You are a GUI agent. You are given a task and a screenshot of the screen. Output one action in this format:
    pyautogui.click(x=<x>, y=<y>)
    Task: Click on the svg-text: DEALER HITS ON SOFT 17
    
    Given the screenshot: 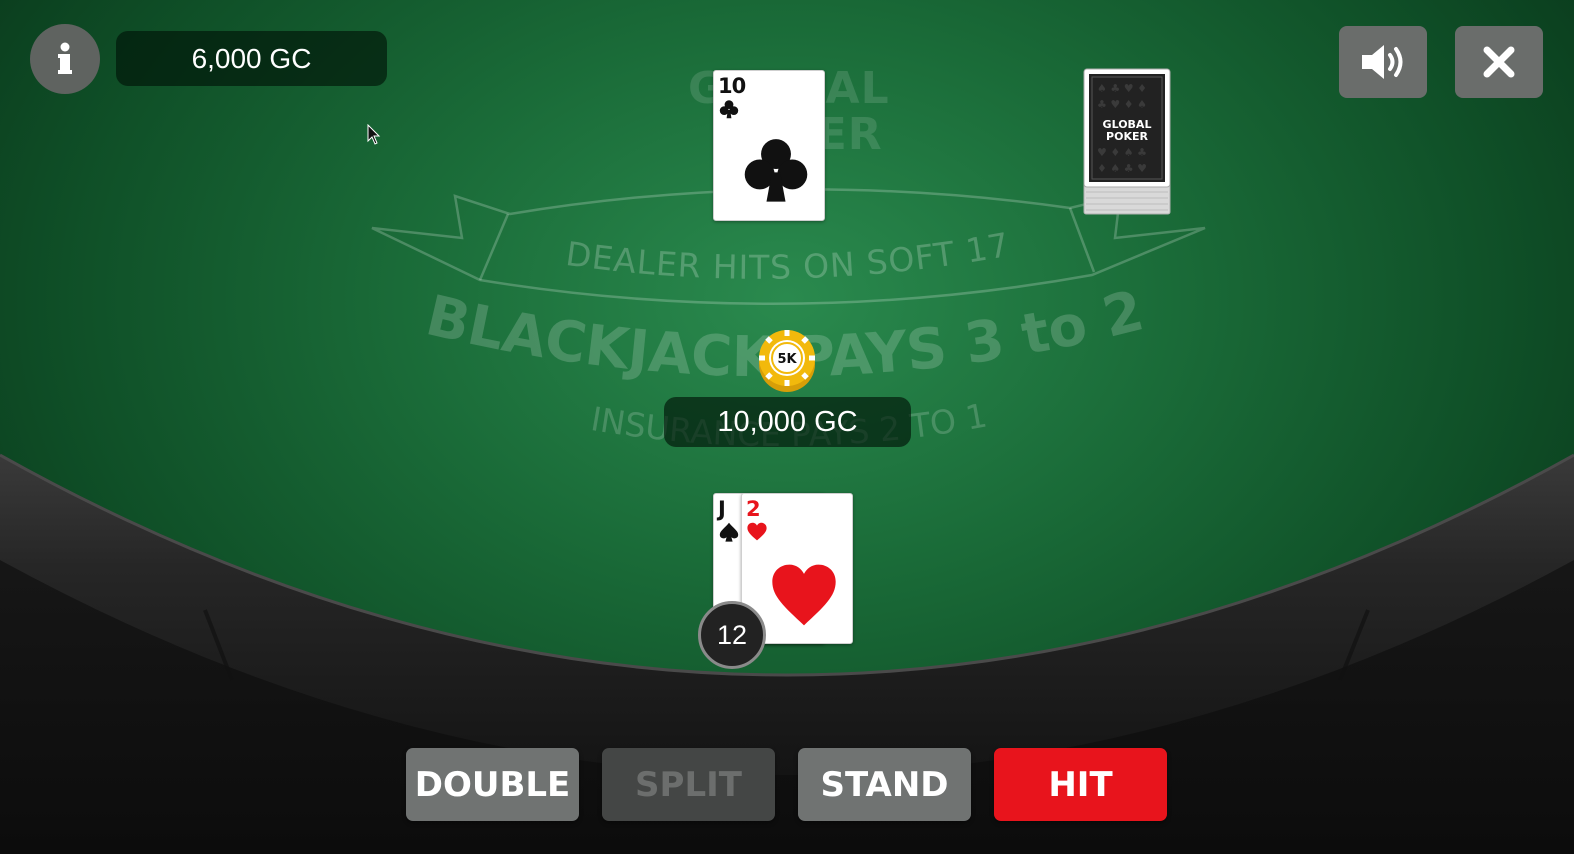 What is the action you would take?
    pyautogui.click(x=788, y=256)
    